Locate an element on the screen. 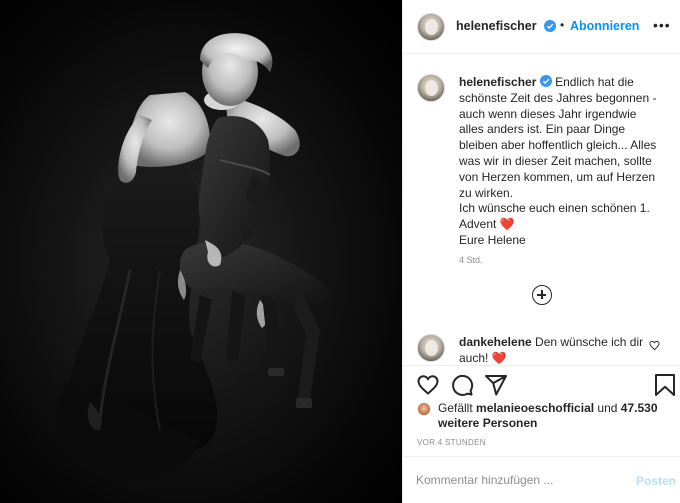  caption-avatar is located at coordinates (431, 88).